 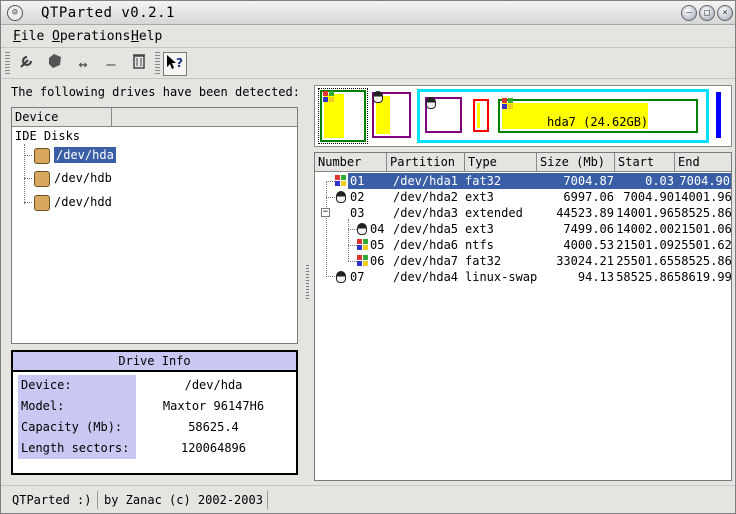 What do you see at coordinates (645, 162) in the screenshot?
I see `col-start: Start` at bounding box center [645, 162].